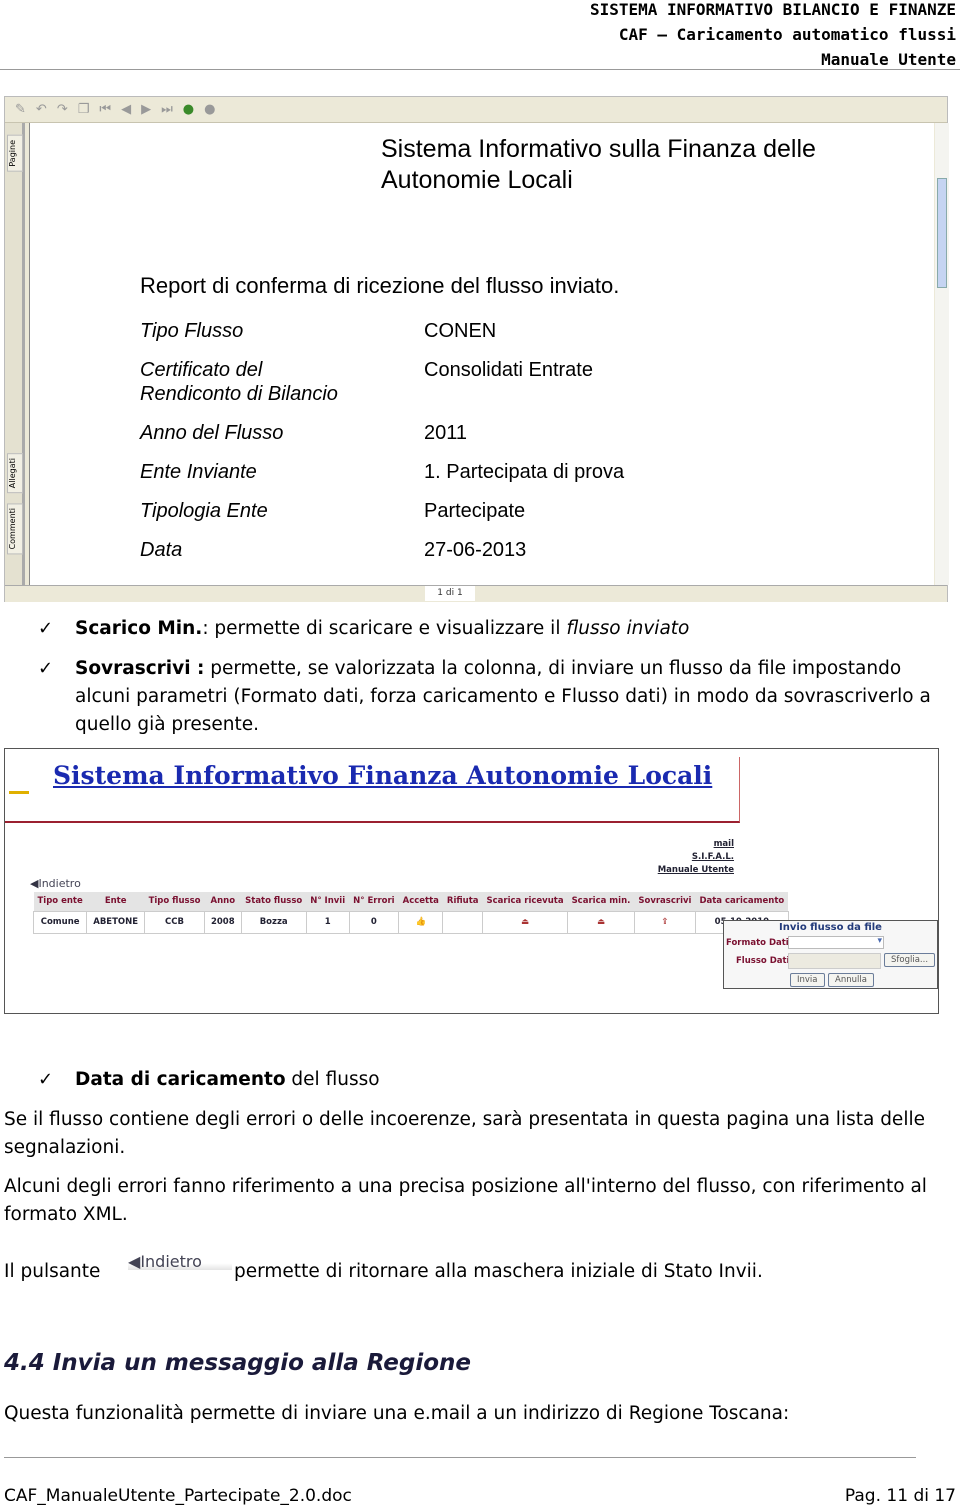 The image size is (960, 1510). Describe the element at coordinates (942, 233) in the screenshot. I see `scroll-thumb` at that location.